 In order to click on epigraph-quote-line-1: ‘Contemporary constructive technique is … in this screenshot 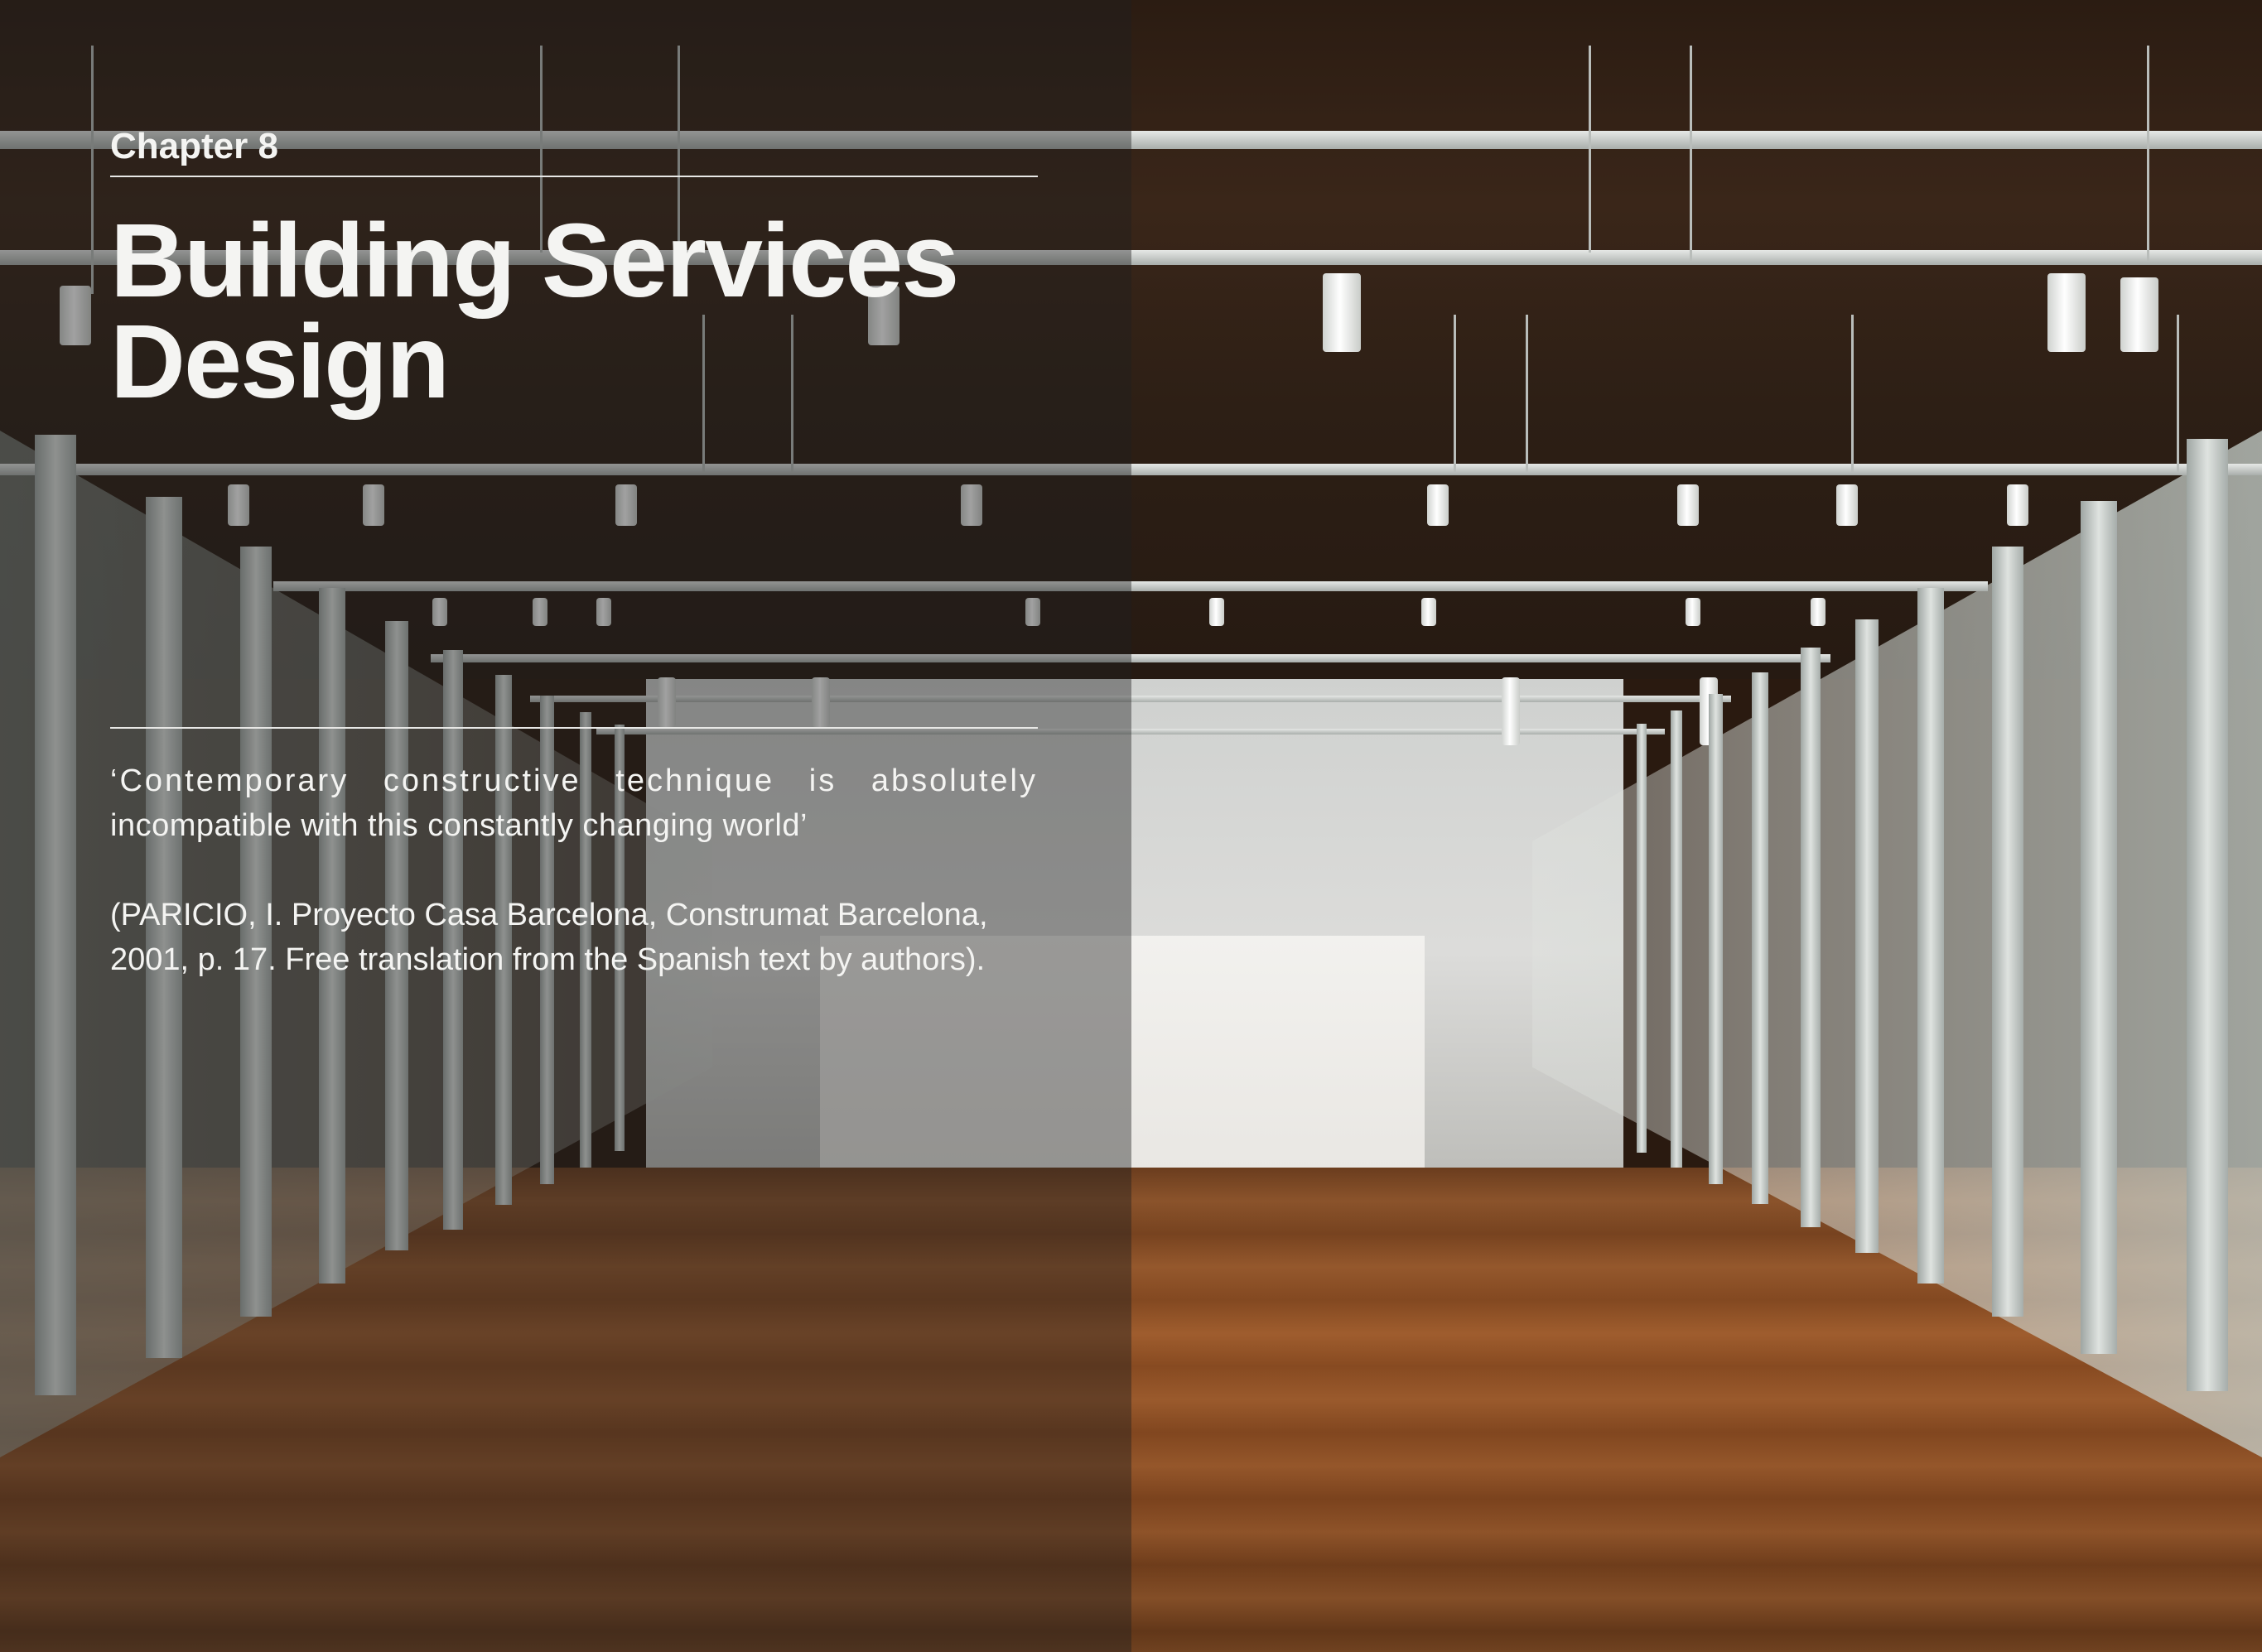, I will do `click(574, 780)`.